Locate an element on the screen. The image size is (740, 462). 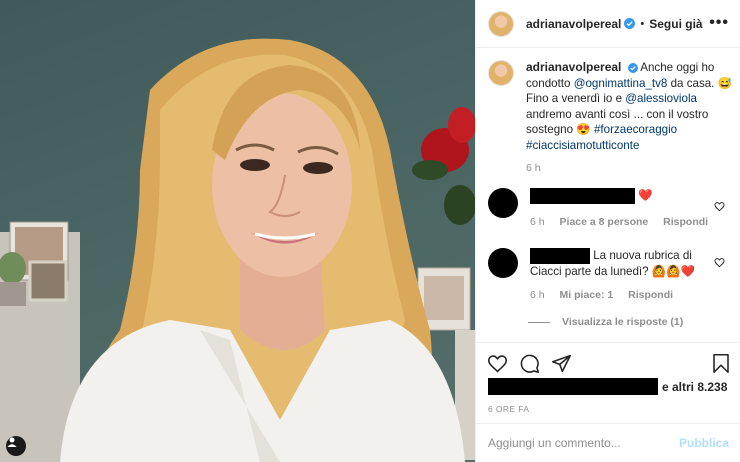
comment-body: ❤️ is located at coordinates (645, 196).